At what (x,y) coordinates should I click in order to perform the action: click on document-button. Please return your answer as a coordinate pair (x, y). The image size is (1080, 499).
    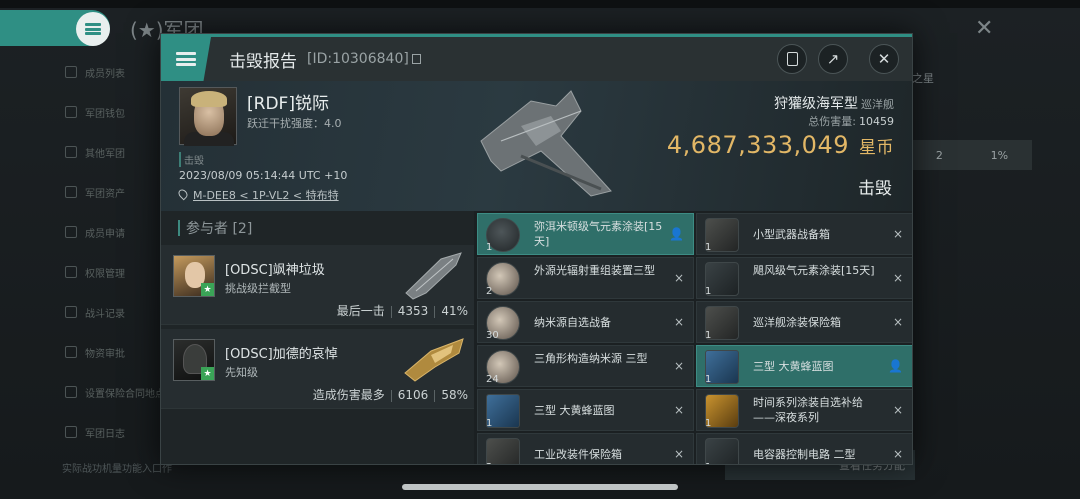
    Looking at the image, I should click on (792, 59).